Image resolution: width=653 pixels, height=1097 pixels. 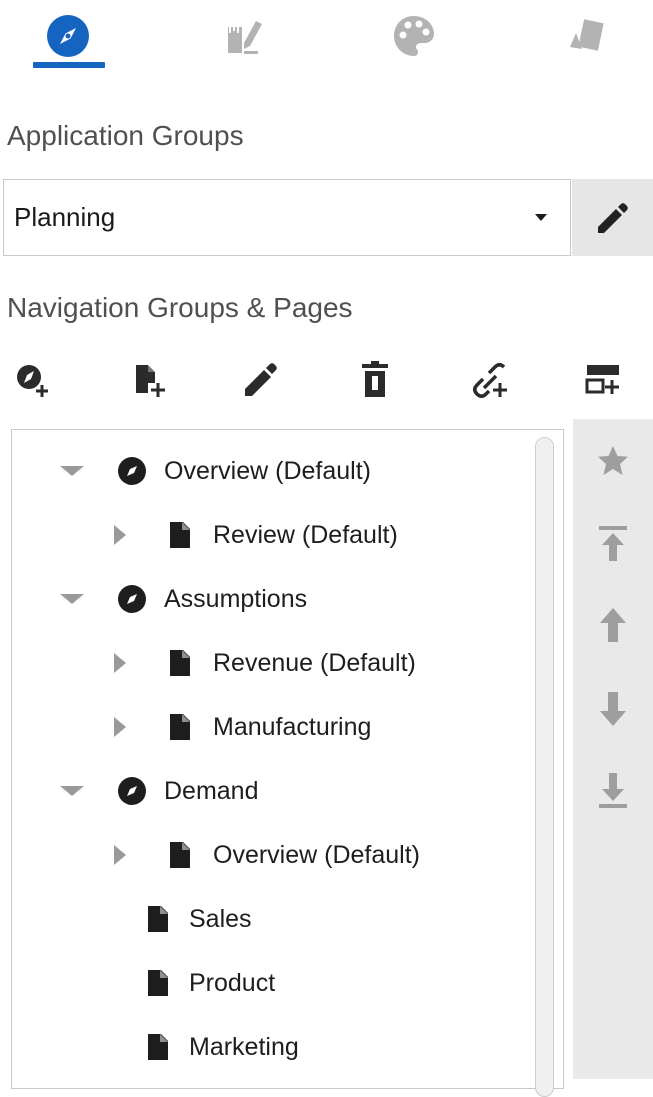 I want to click on tree-group-assumptions: Assumptions, so click(x=182, y=599).